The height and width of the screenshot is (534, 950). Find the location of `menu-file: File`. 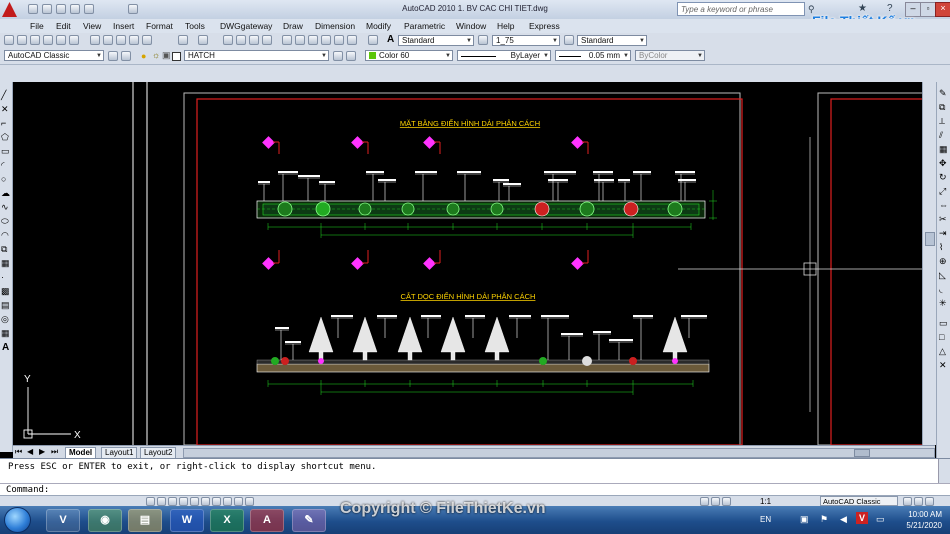

menu-file: File is located at coordinates (37, 26).